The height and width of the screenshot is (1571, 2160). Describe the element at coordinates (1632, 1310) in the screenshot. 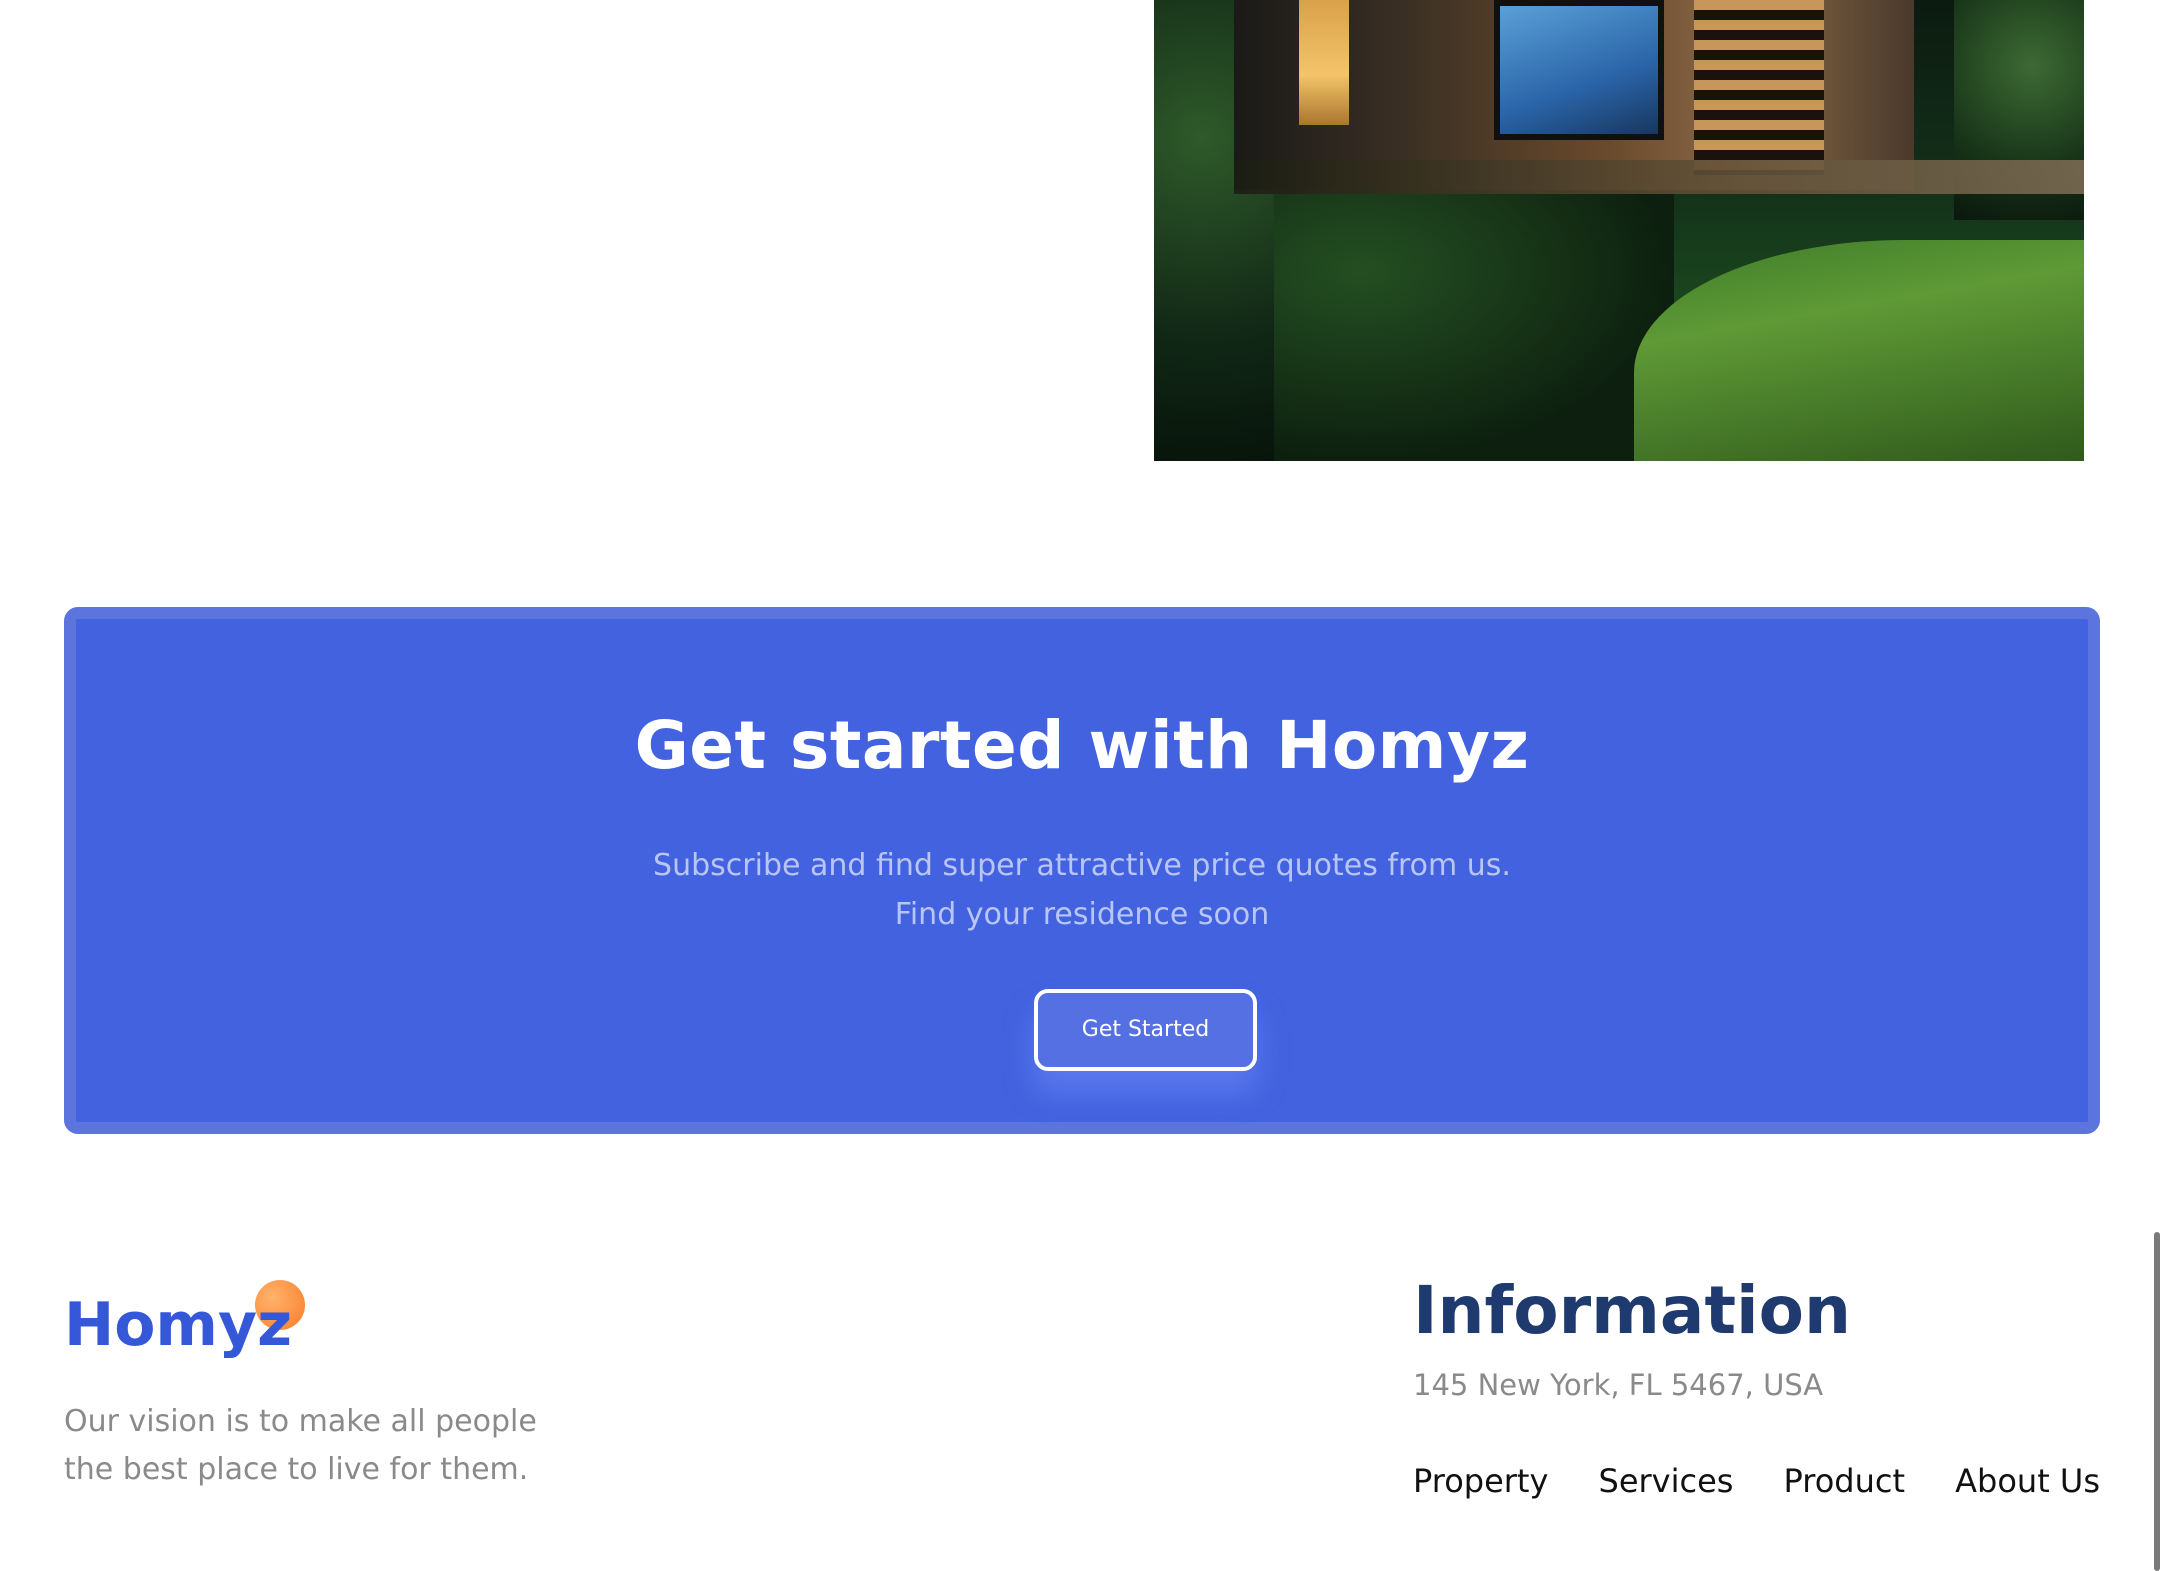

I see `information-heading: Information` at that location.